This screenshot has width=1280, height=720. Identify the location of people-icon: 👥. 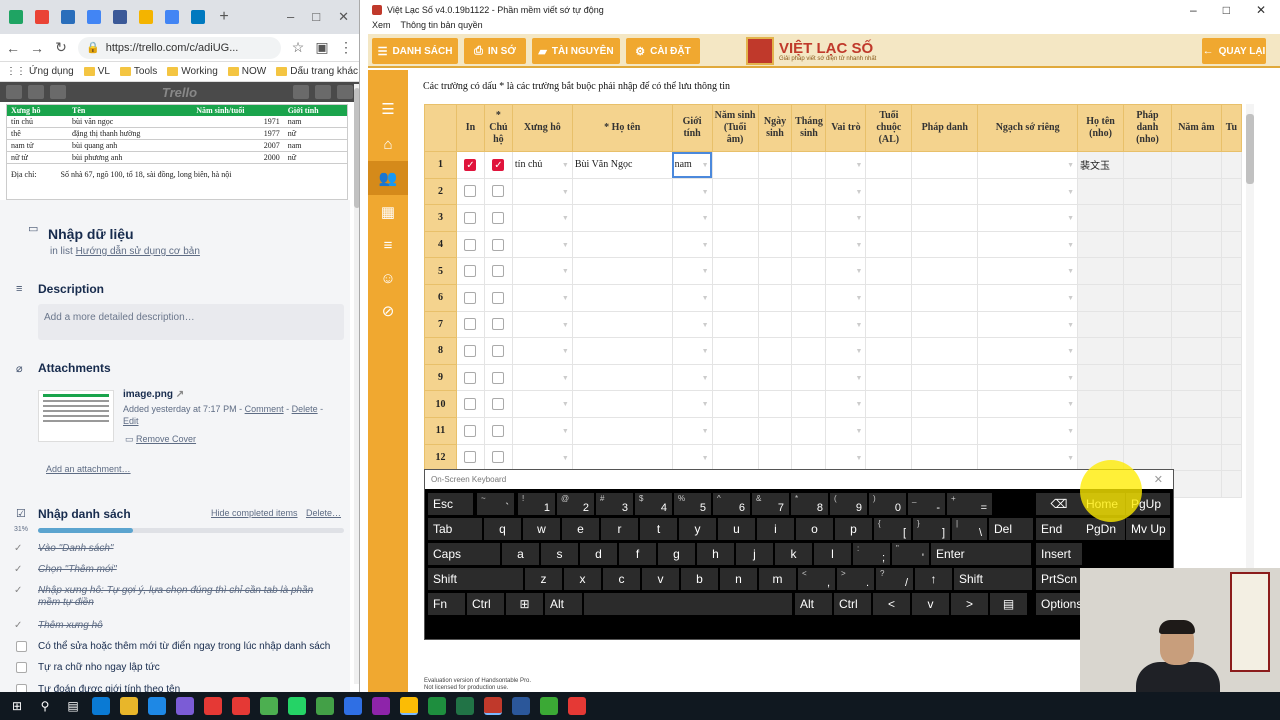
(388, 178).